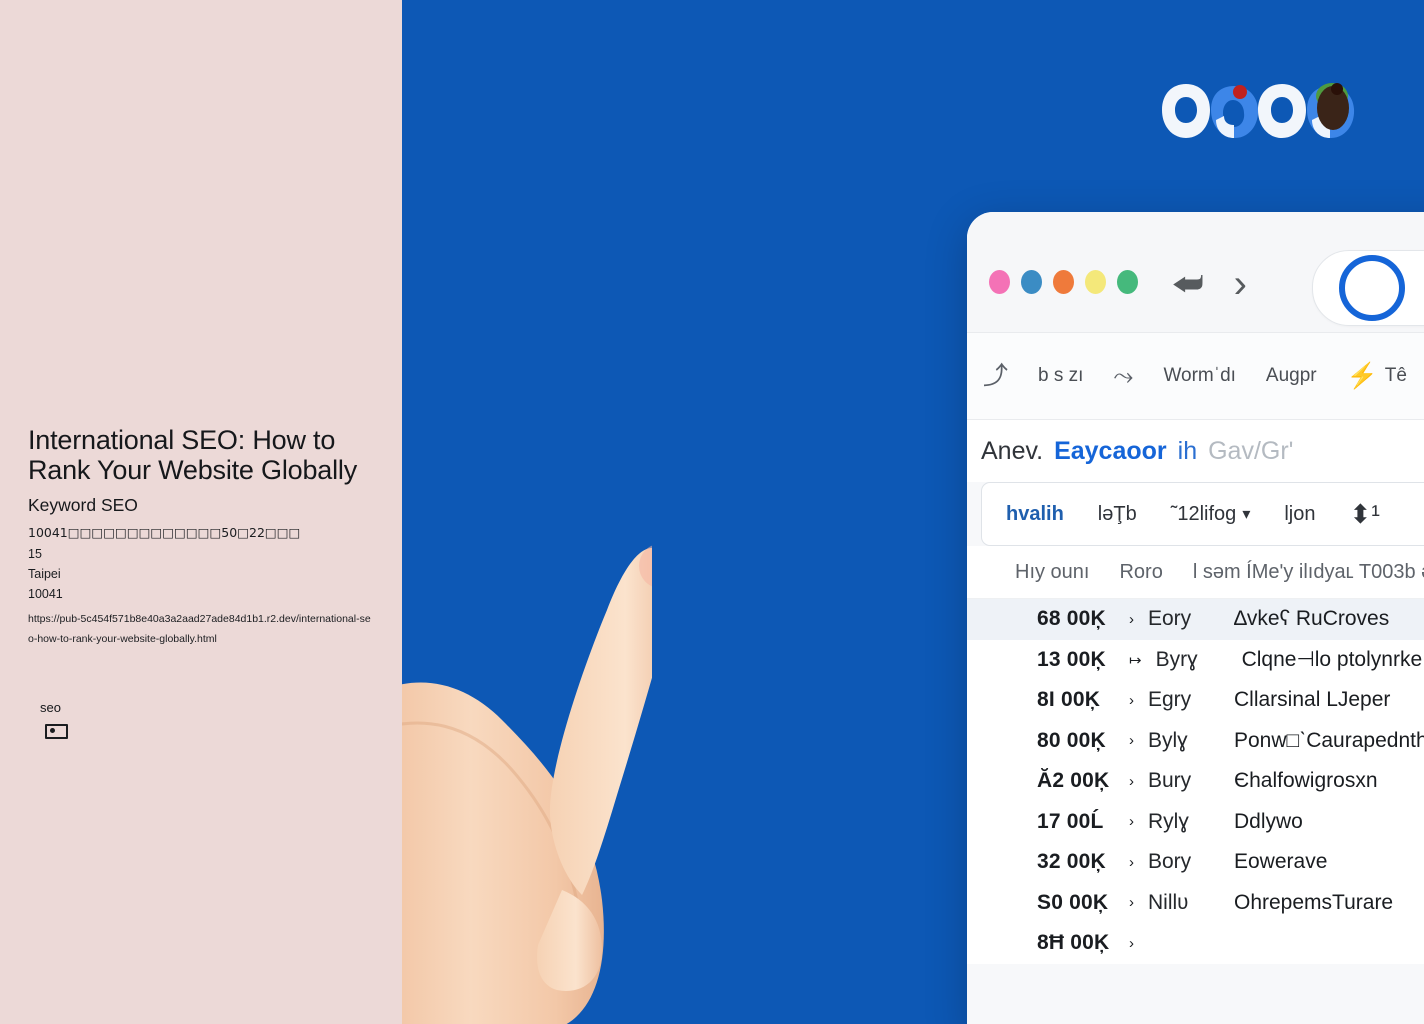 This screenshot has width=1424, height=1024. What do you see at coordinates (1195, 741) in the screenshot?
I see `table-row: 80 00Ķ › Bylɣ Ponw□ˋCaurapednth` at bounding box center [1195, 741].